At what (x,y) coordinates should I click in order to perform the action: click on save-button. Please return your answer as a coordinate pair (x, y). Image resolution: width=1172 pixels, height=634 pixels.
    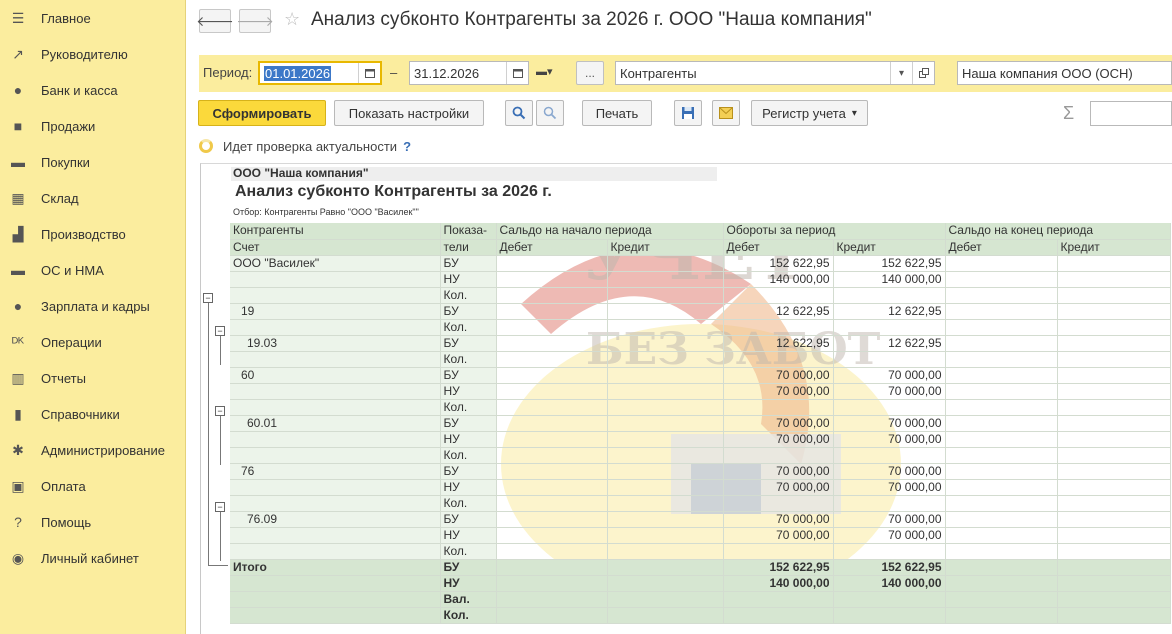
    Looking at the image, I should click on (688, 113).